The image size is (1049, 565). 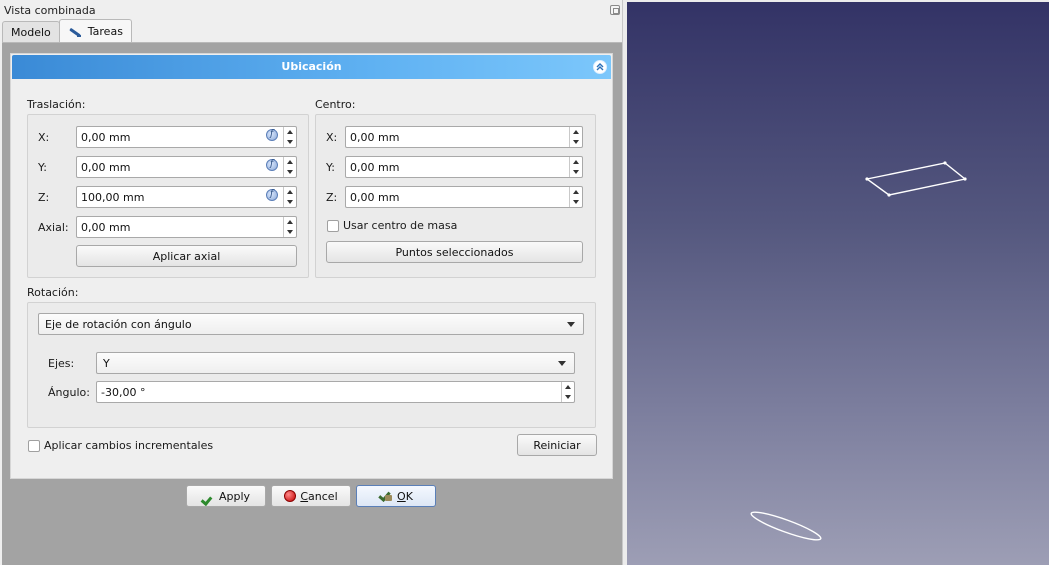 What do you see at coordinates (123, 392) in the screenshot?
I see `angle-value: -30,00 °` at bounding box center [123, 392].